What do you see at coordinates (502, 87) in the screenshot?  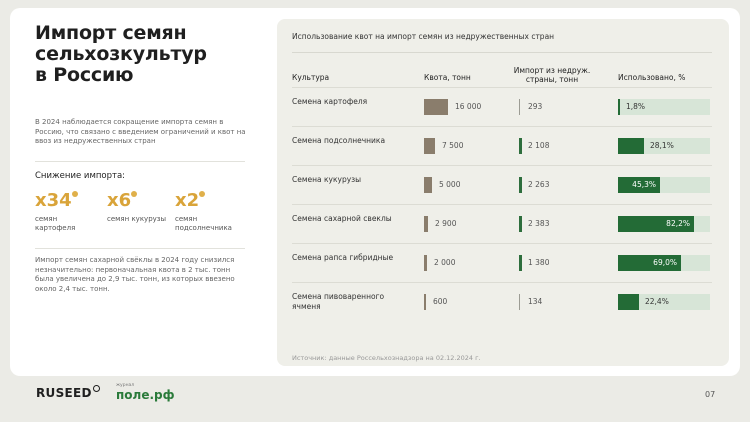 I see `header-rule` at bounding box center [502, 87].